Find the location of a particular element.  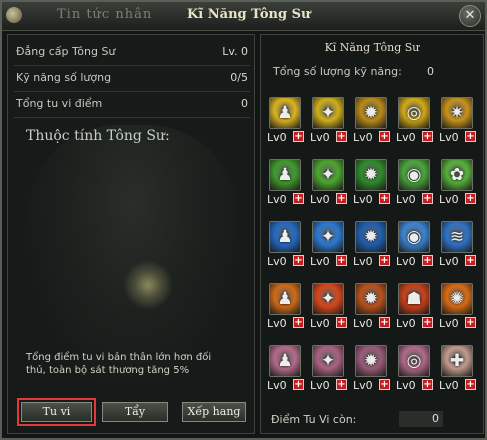

skill-slot: ✿ Lv0 + is located at coordinates (457, 184).